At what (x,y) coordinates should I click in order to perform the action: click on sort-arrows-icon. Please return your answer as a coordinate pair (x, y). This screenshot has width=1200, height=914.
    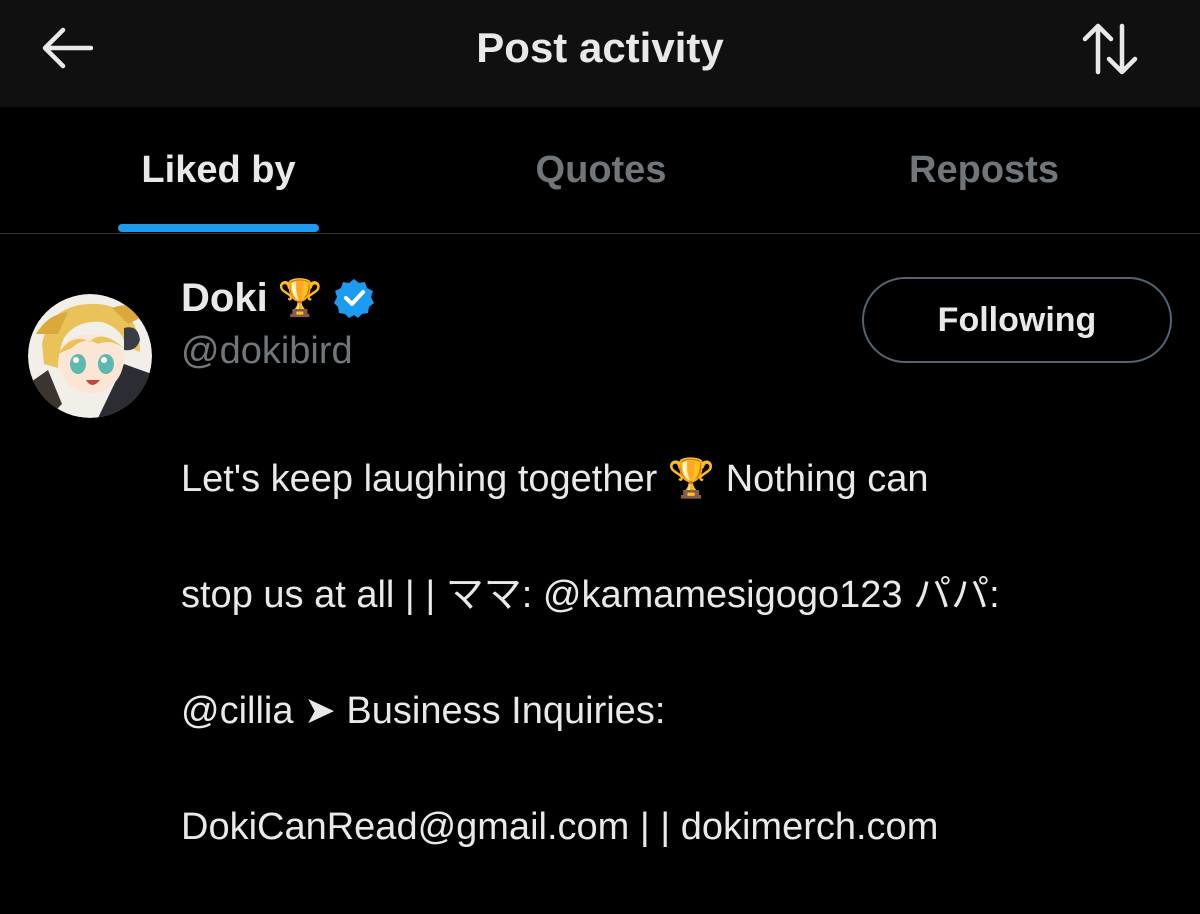
    Looking at the image, I should click on (1110, 49).